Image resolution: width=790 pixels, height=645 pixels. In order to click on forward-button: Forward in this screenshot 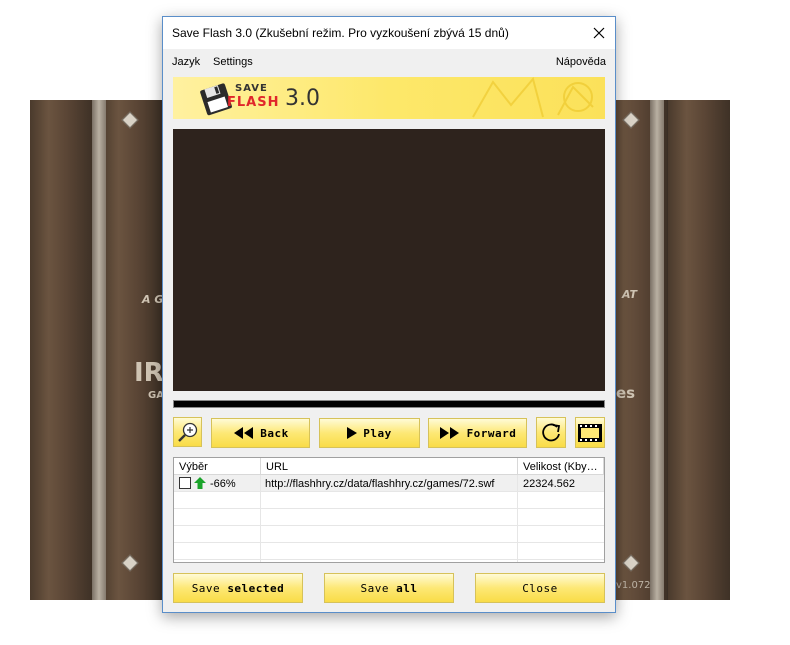, I will do `click(477, 433)`.